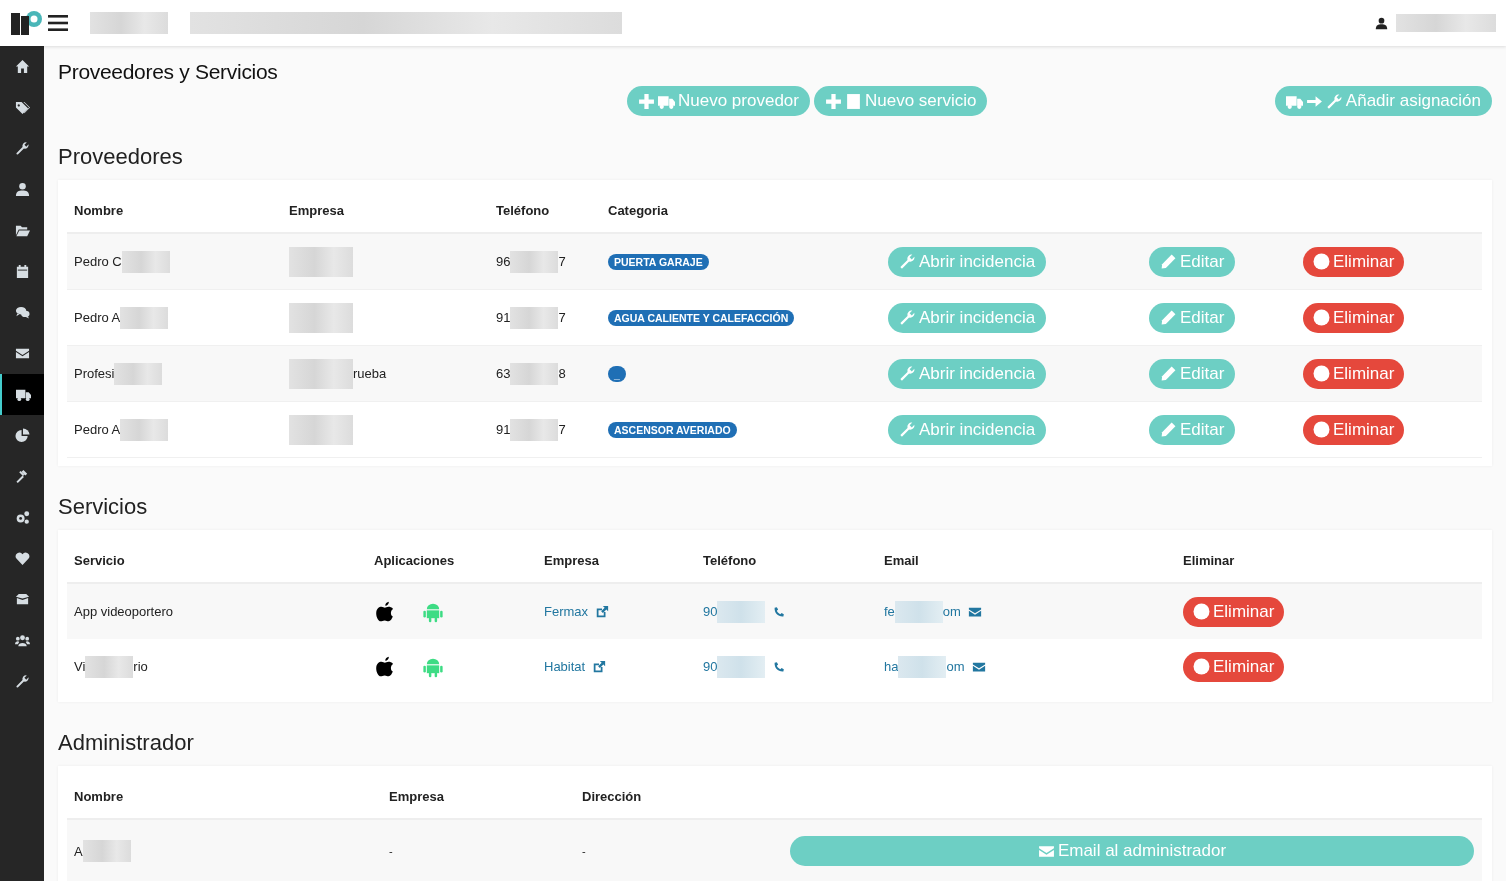 This screenshot has height=881, width=1506. Describe the element at coordinates (22, 312) in the screenshot. I see `chat-bubbles-icon` at that location.